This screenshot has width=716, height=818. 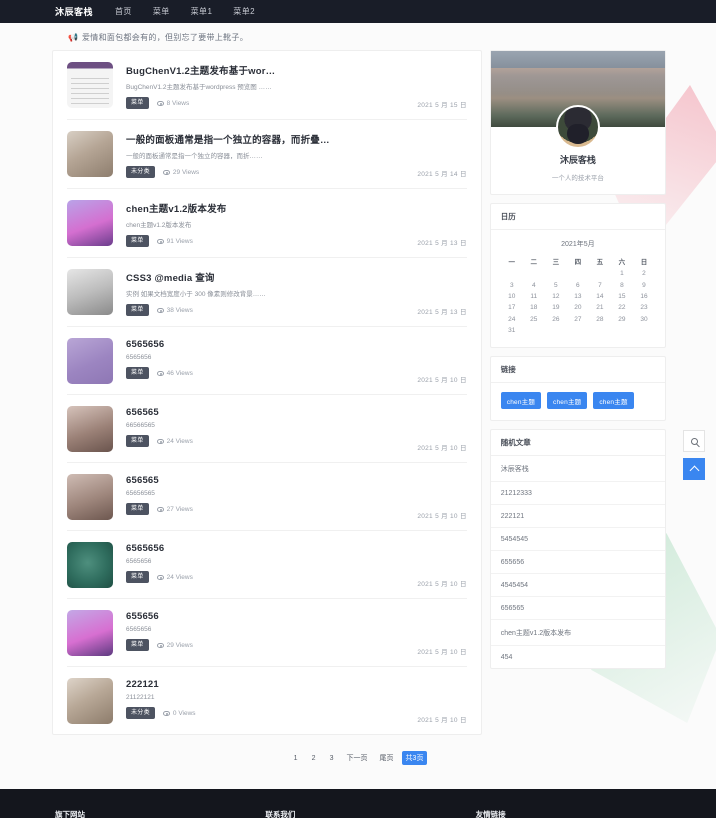 I want to click on calendar-day: 8, so click(x=622, y=284).